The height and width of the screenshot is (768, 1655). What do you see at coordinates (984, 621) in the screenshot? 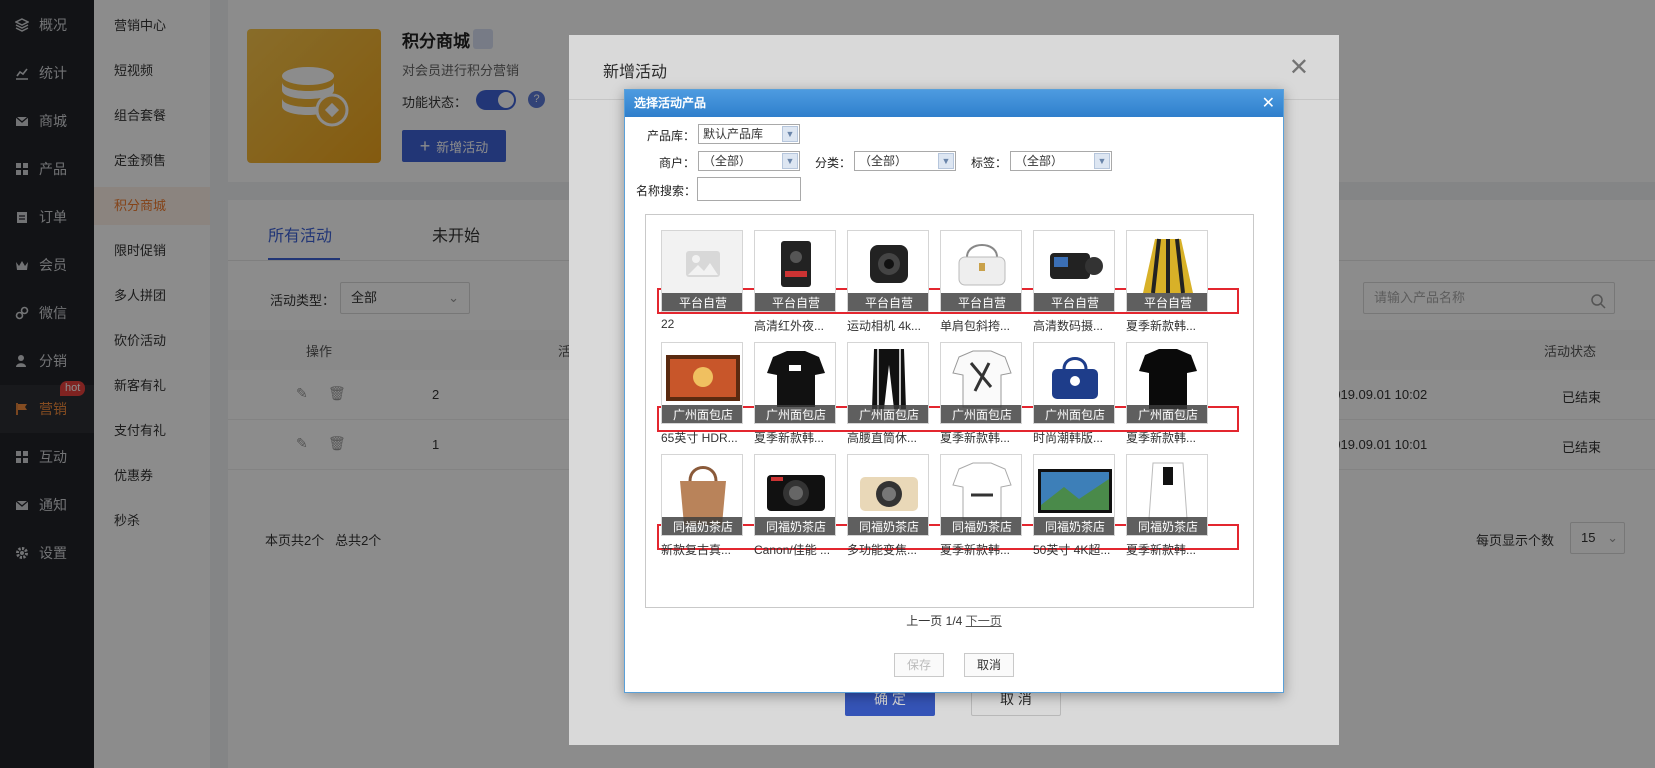
I see `next-page: 下一页` at bounding box center [984, 621].